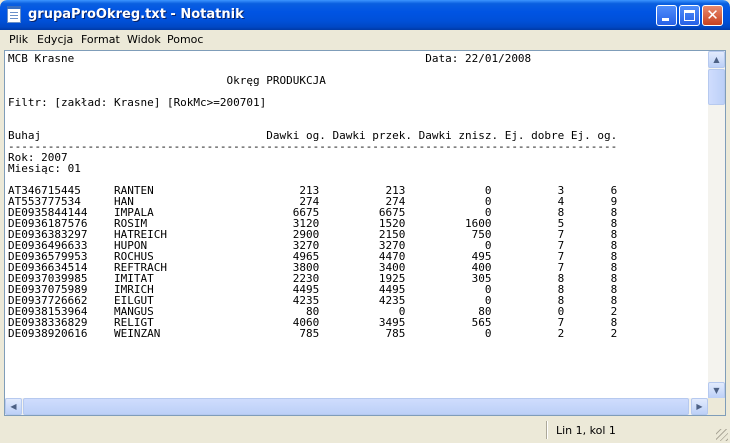 The width and height of the screenshot is (730, 443). What do you see at coordinates (666, 15) in the screenshot?
I see `minimize-button` at bounding box center [666, 15].